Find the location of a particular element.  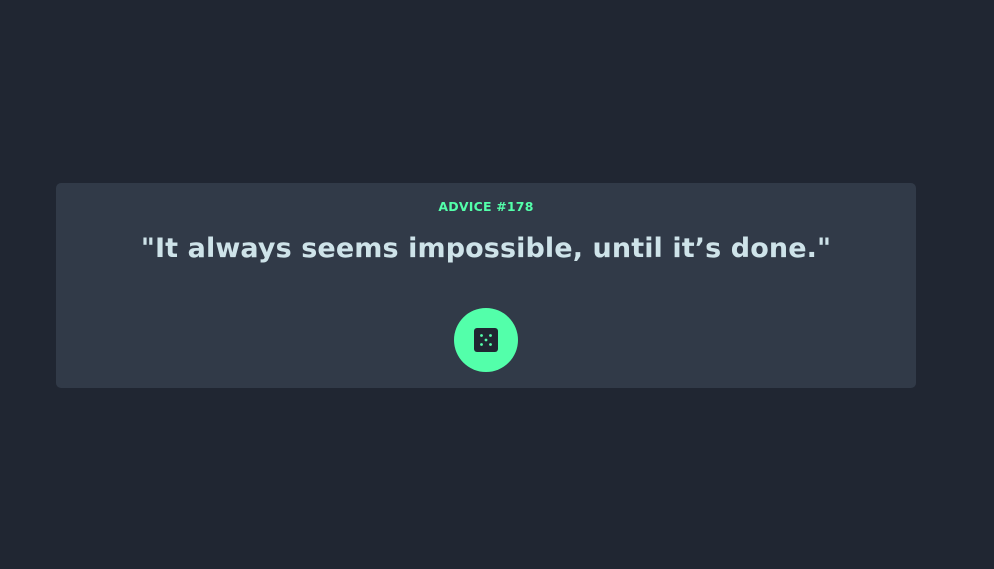

generate-advice-button is located at coordinates (486, 340).